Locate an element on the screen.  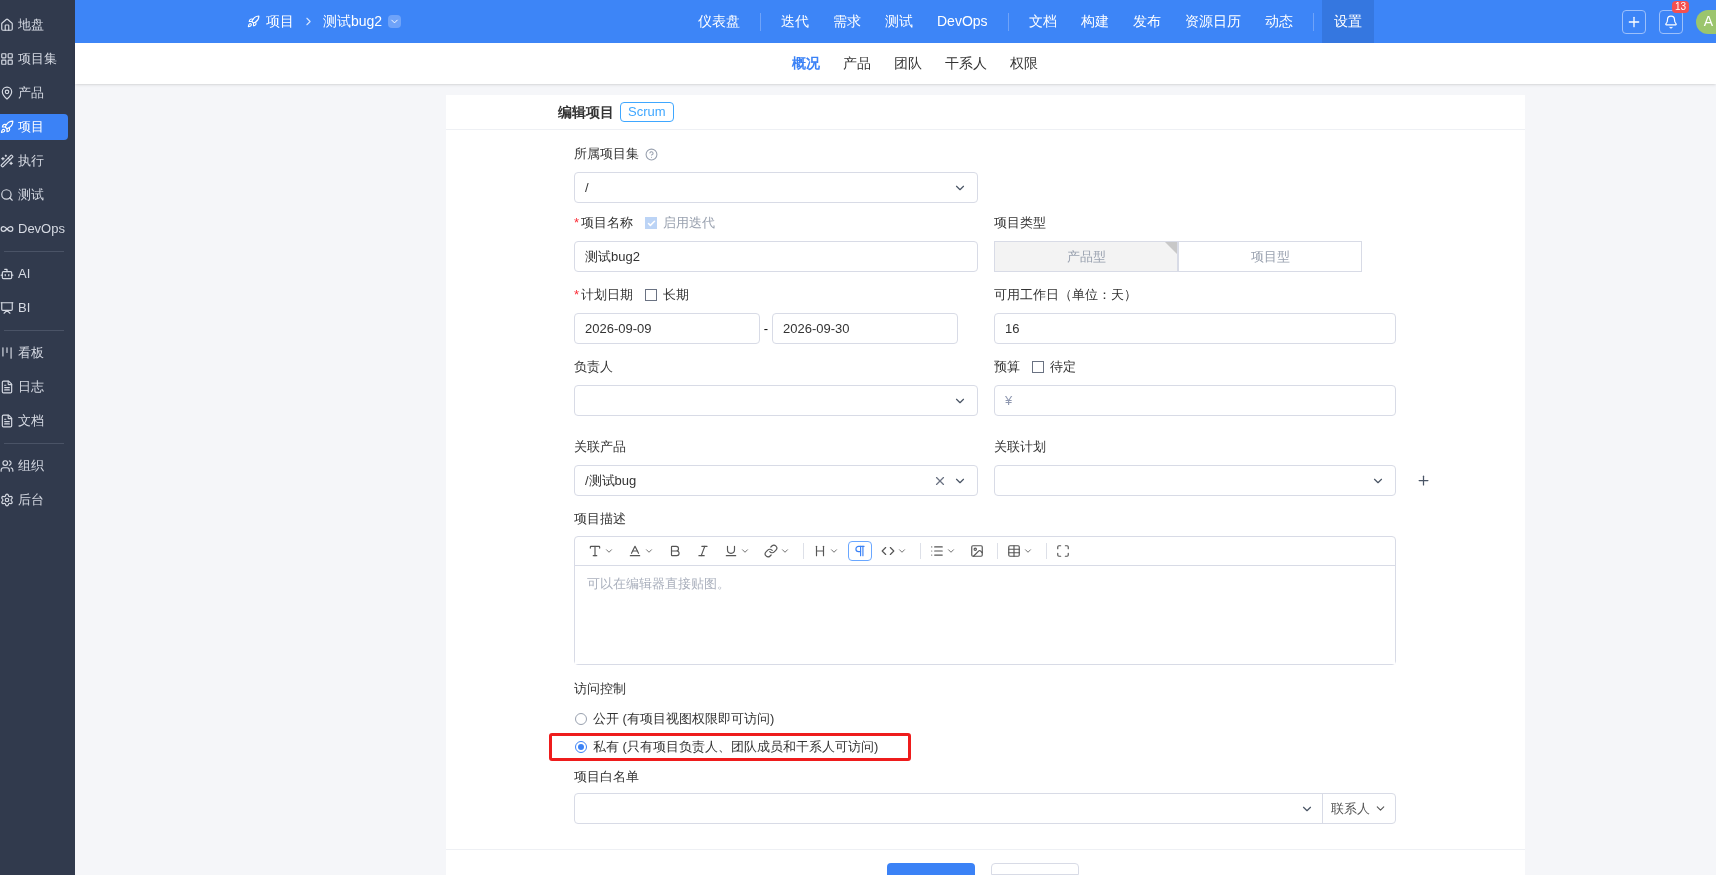
location-pin-icon is located at coordinates (7, 93).